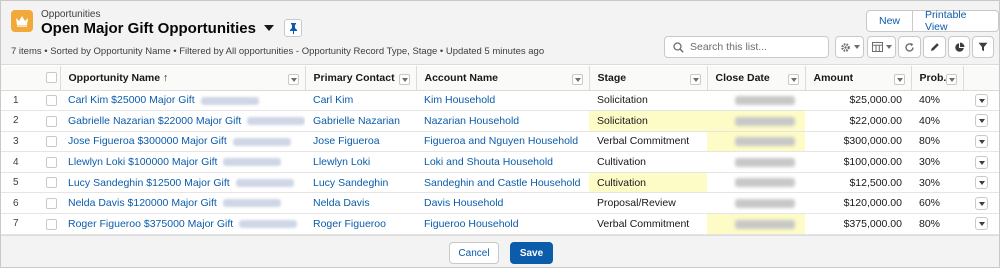 This screenshot has width=1000, height=268. I want to click on search-icon, so click(678, 47).